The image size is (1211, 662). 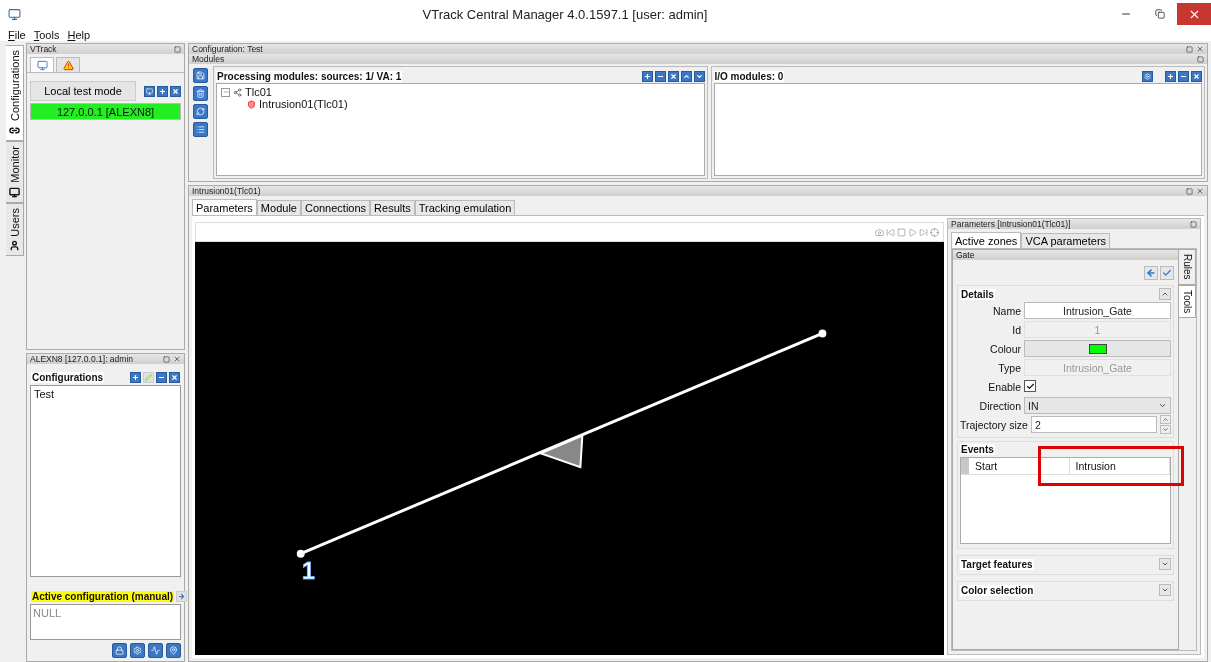 I want to click on warning-icon, so click(x=68, y=65).